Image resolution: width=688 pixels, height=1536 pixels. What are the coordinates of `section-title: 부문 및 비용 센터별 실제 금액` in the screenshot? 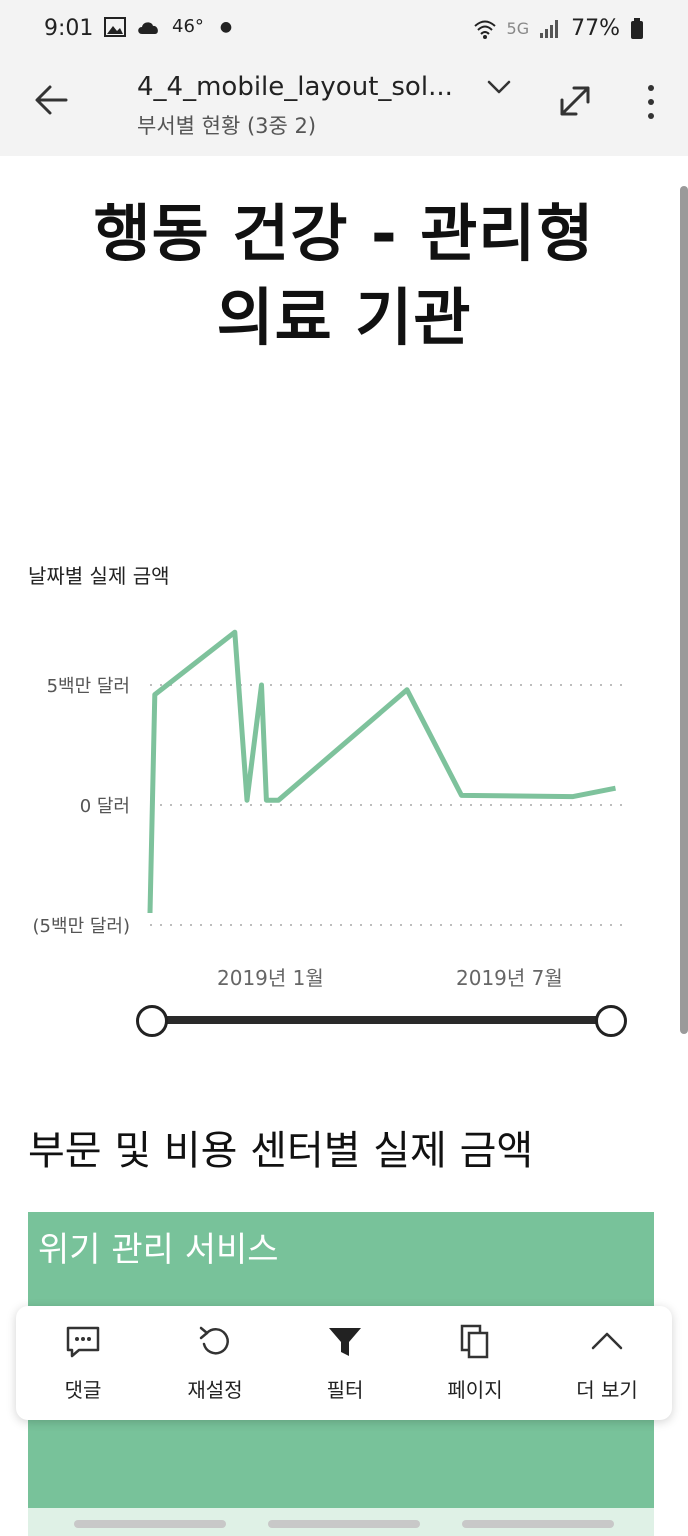 It's located at (281, 1151).